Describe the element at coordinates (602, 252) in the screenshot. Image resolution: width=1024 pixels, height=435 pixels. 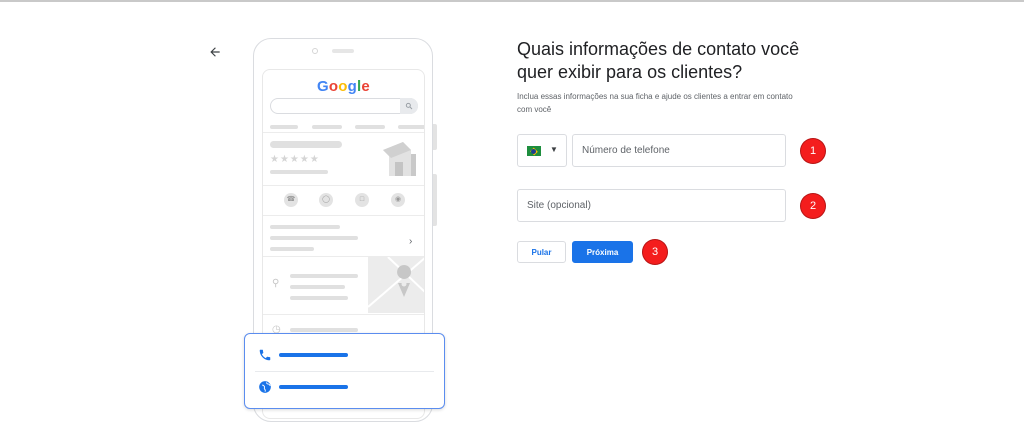
I see `next-button: Próxima` at that location.